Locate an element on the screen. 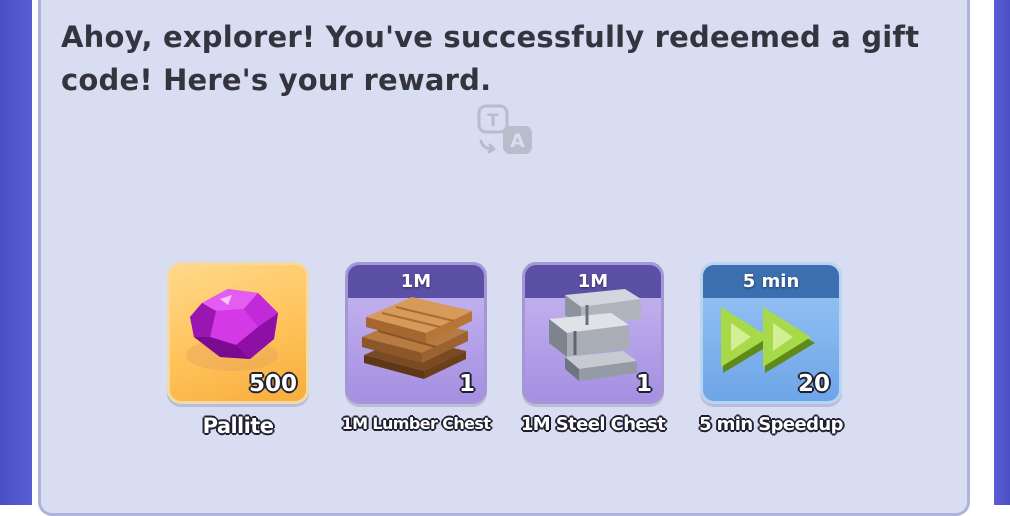 The width and height of the screenshot is (1010, 516). reward-card-steel-chest: 1M 1 is located at coordinates (593, 333).